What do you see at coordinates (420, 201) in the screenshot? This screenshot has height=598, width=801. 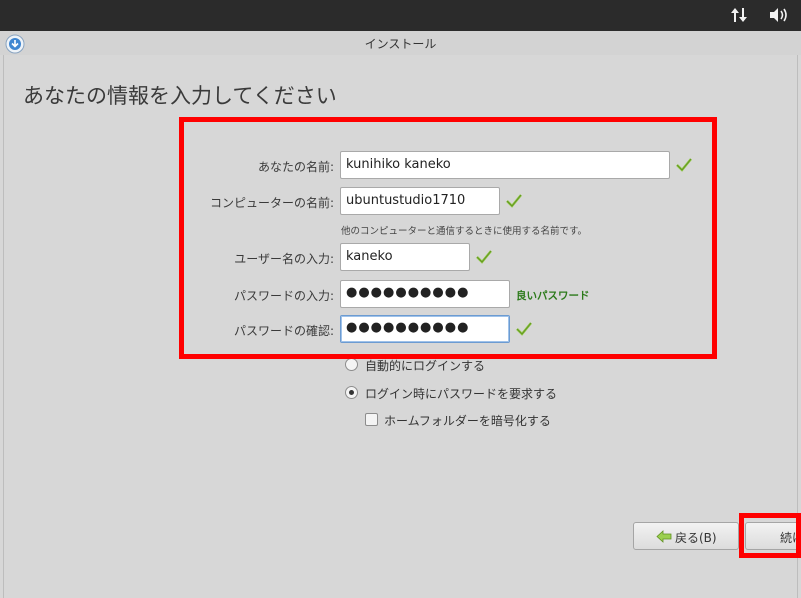 I see `computer-name-input: ubuntustudio1710` at bounding box center [420, 201].